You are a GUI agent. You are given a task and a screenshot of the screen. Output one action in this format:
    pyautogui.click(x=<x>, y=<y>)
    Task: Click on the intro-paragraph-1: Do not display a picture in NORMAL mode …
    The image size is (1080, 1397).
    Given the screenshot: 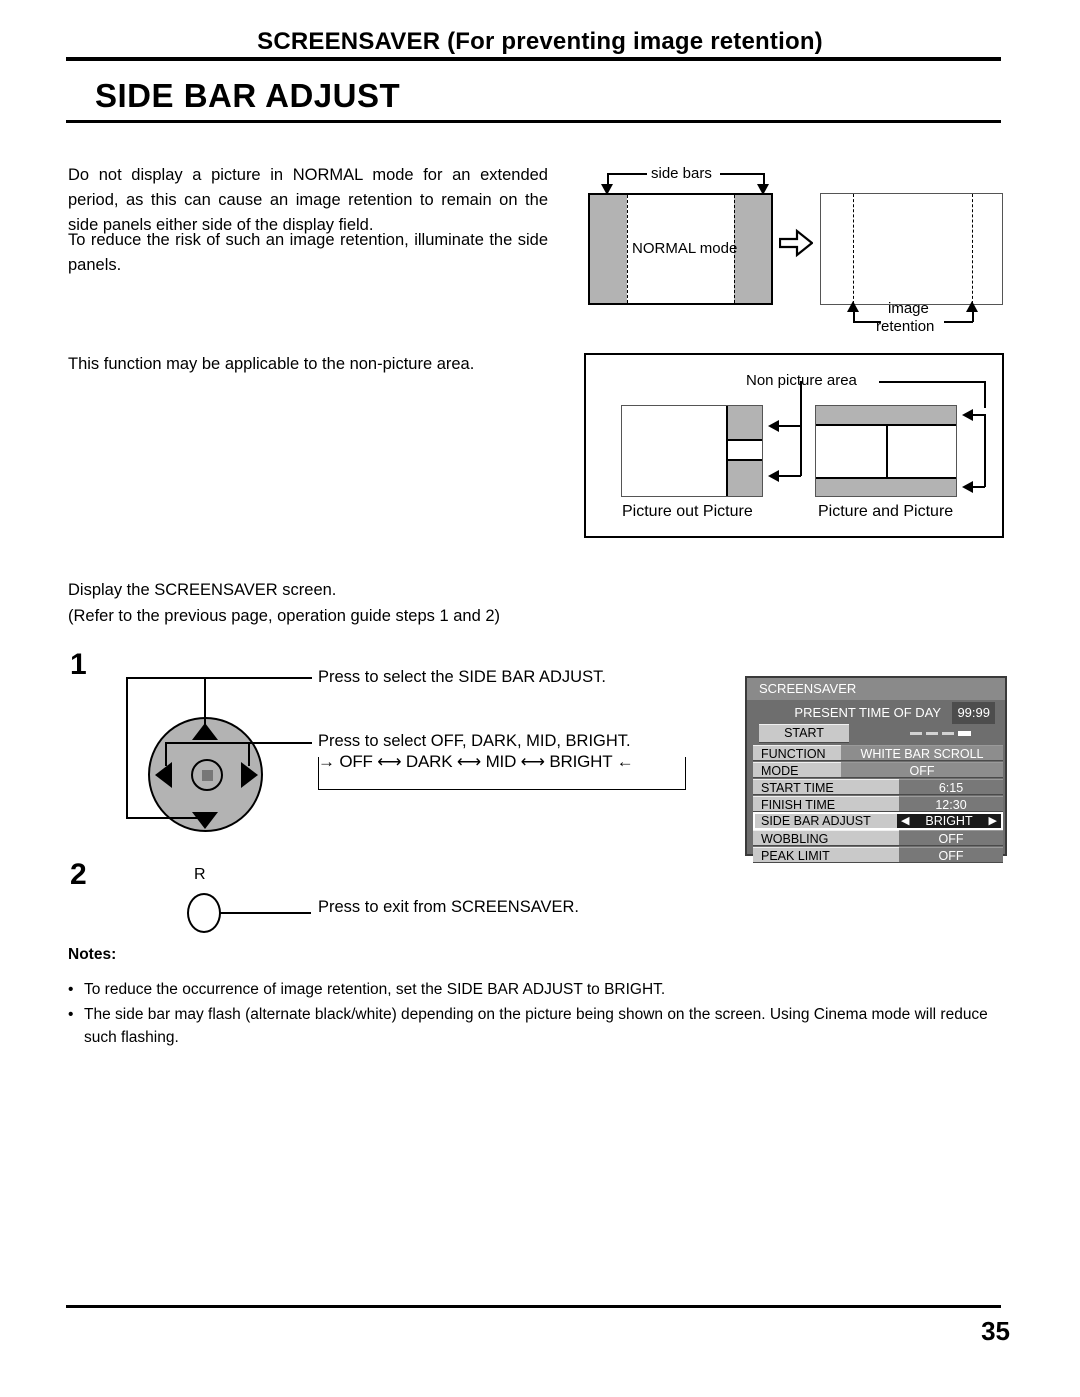 What is the action you would take?
    pyautogui.click(x=308, y=200)
    